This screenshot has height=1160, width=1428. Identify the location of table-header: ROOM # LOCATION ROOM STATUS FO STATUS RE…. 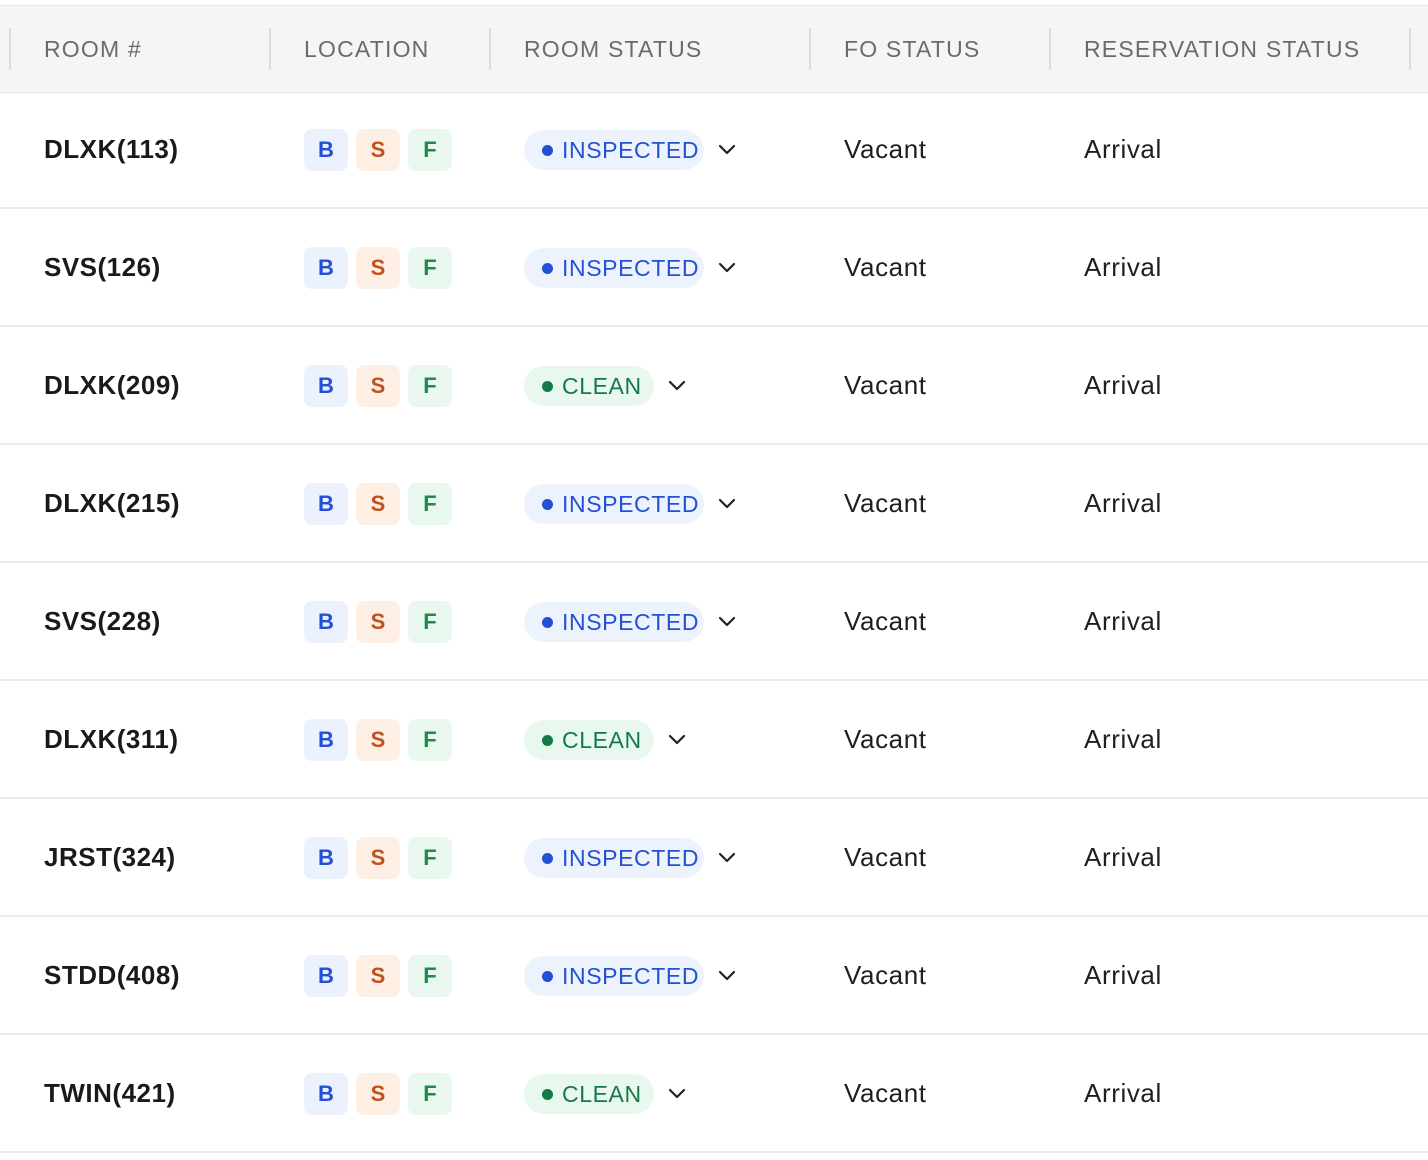
(714, 49).